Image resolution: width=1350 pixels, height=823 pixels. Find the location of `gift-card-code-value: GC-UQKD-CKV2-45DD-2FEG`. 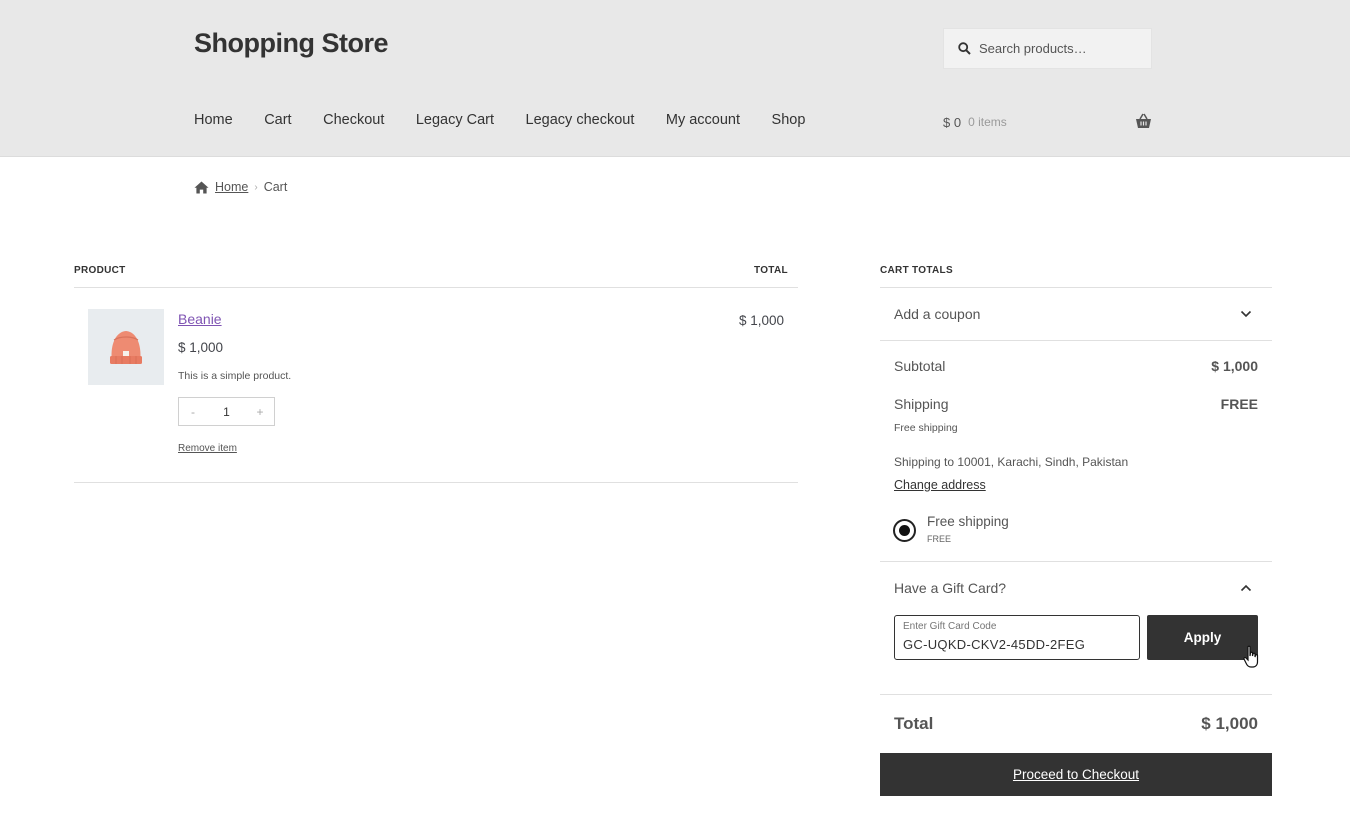

gift-card-code-value: GC-UQKD-CKV2-45DD-2FEG is located at coordinates (994, 644).